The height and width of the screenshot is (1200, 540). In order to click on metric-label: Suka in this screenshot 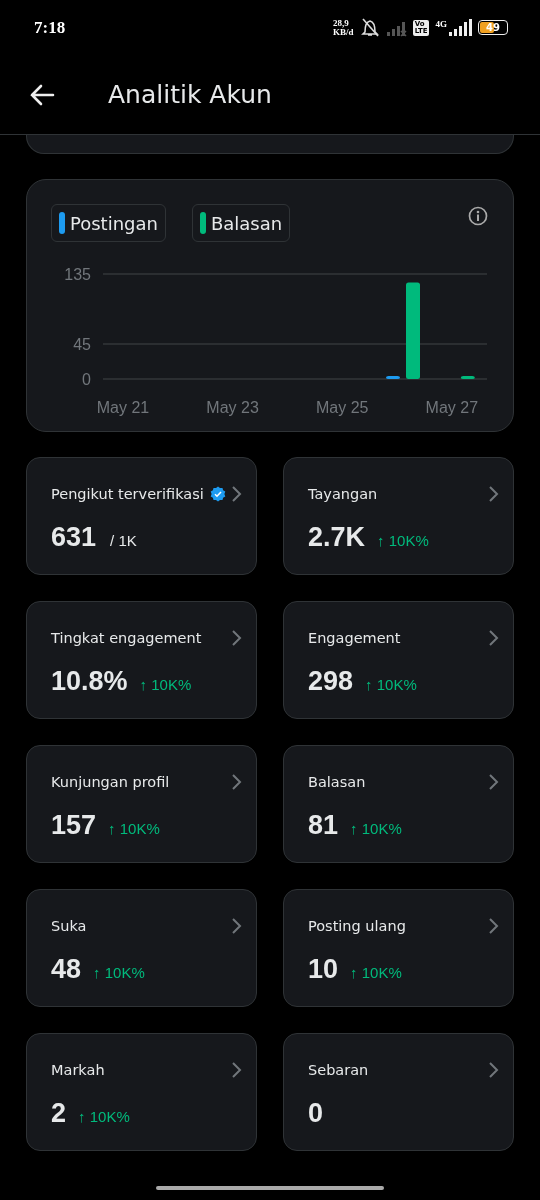, I will do `click(69, 926)`.